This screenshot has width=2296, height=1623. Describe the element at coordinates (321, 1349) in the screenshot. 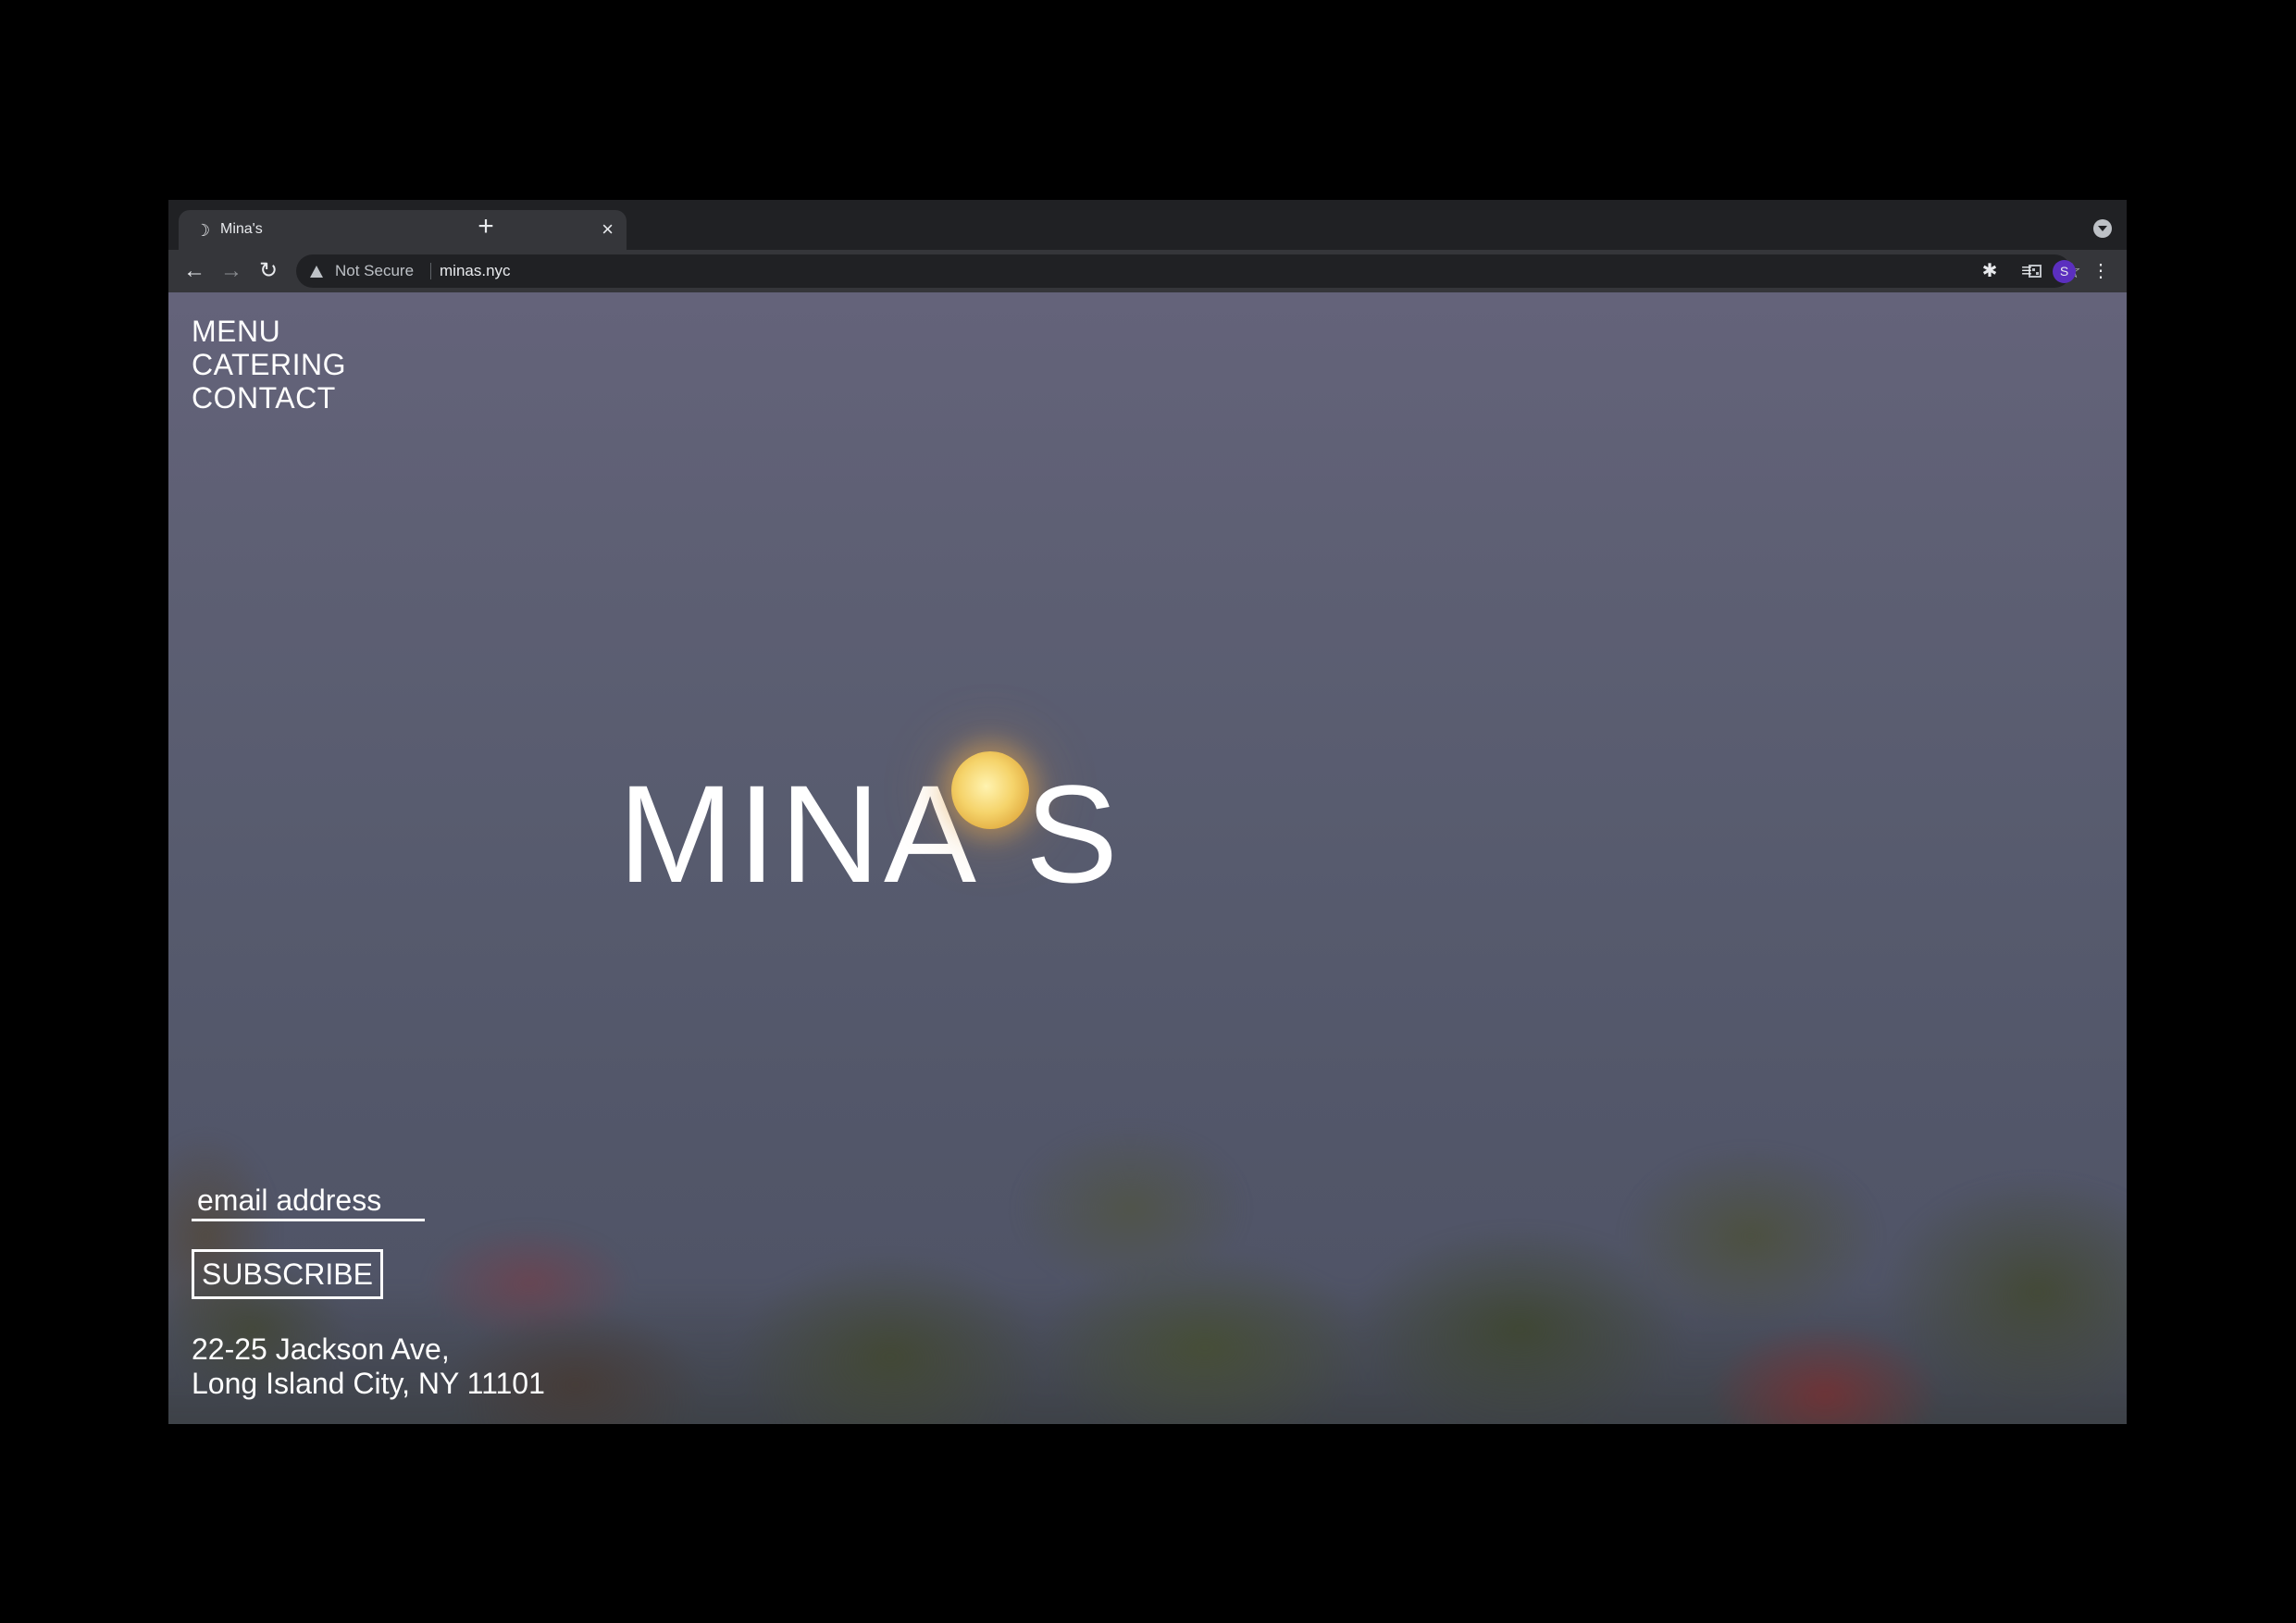

I see `address-line-1: 22-25 Jackson Ave,` at that location.